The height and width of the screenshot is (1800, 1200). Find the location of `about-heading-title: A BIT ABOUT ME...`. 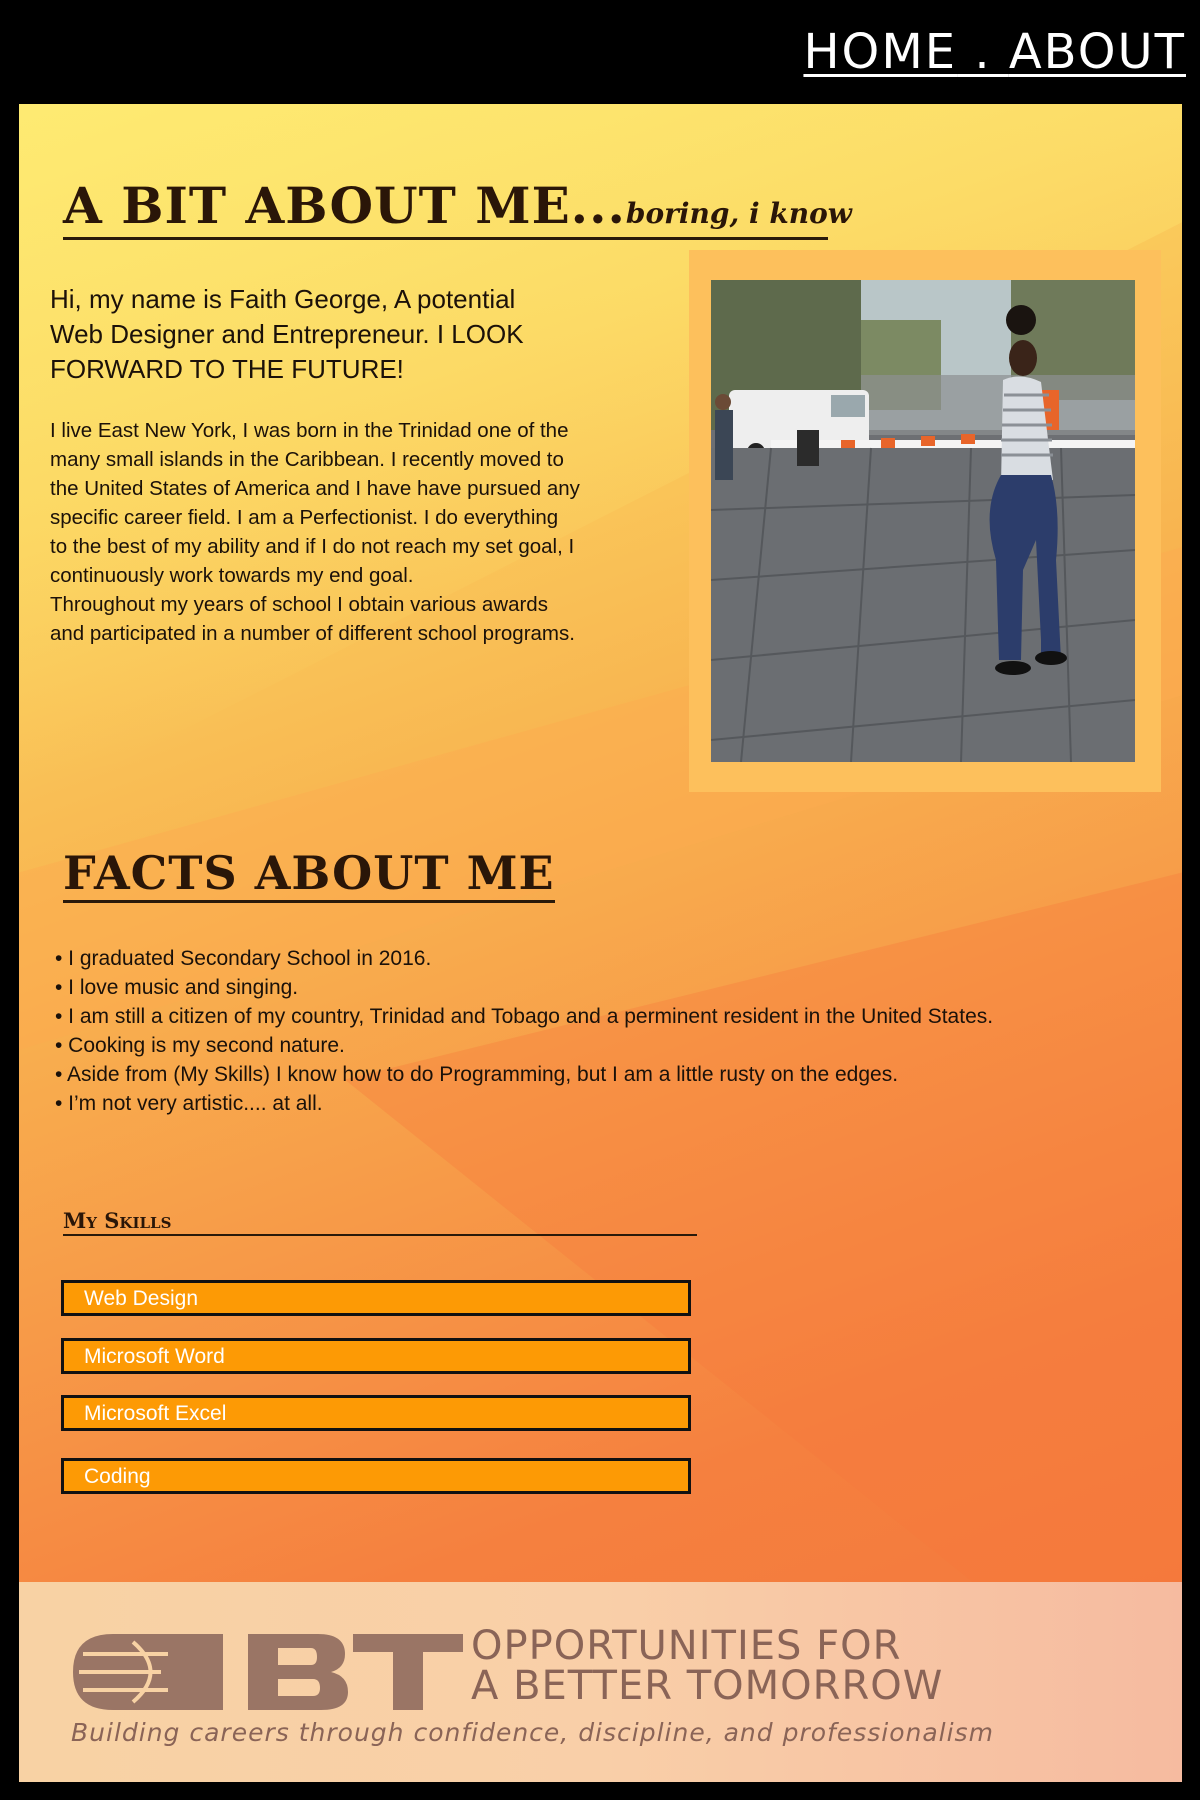

about-heading-title: A BIT ABOUT ME... is located at coordinates (344, 205).